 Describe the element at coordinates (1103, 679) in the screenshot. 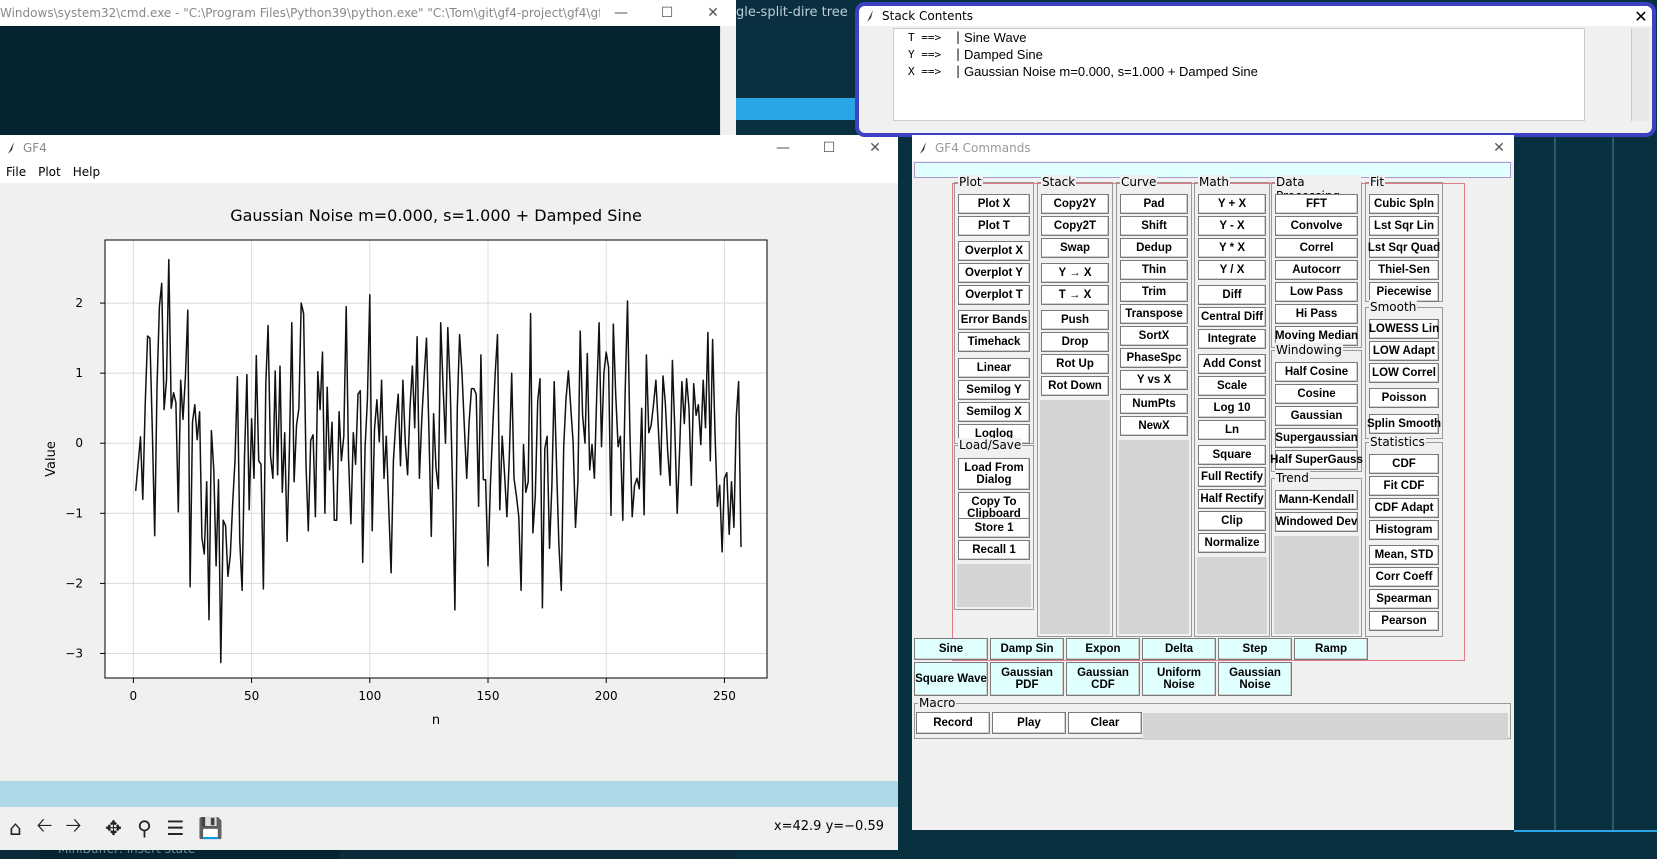

I see `gaussian-cdf-generator-button: Gaussian CDF` at that location.